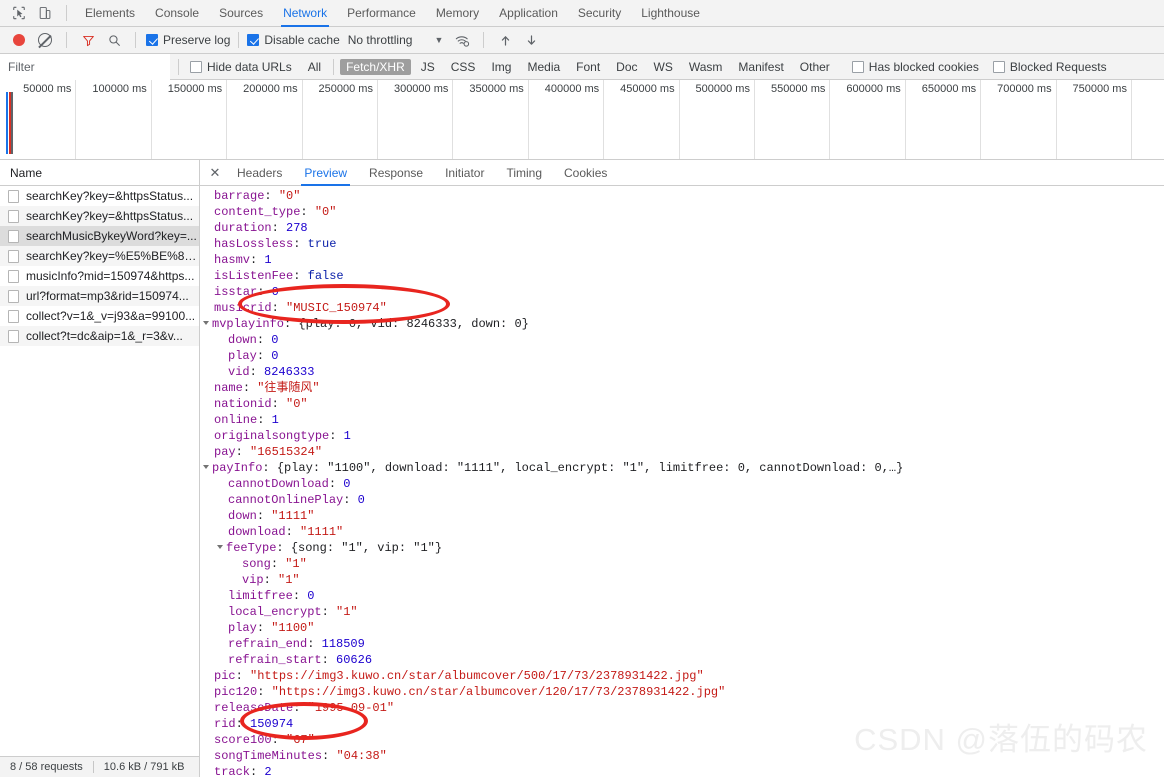 The width and height of the screenshot is (1164, 777). Describe the element at coordinates (45, 40) in the screenshot. I see `clear-icon` at that location.